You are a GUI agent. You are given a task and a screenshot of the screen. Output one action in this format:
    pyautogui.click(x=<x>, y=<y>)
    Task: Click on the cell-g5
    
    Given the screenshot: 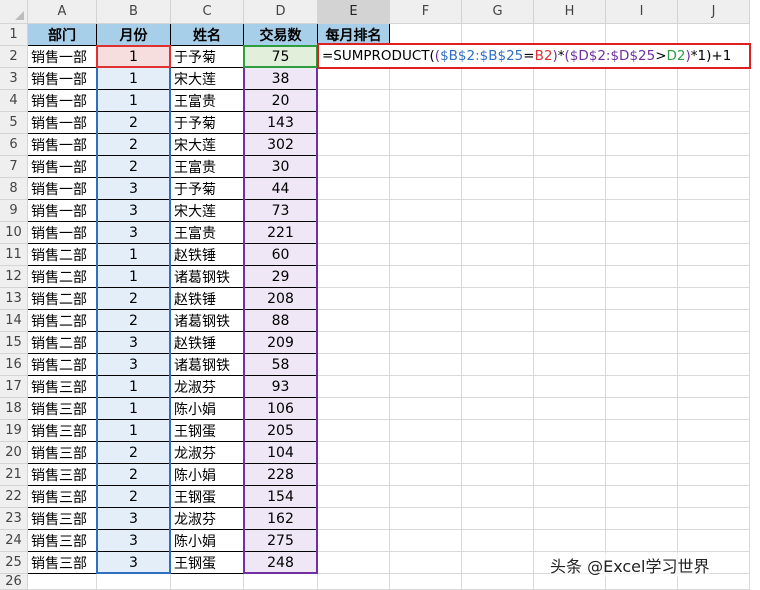 What is the action you would take?
    pyautogui.click(x=498, y=123)
    